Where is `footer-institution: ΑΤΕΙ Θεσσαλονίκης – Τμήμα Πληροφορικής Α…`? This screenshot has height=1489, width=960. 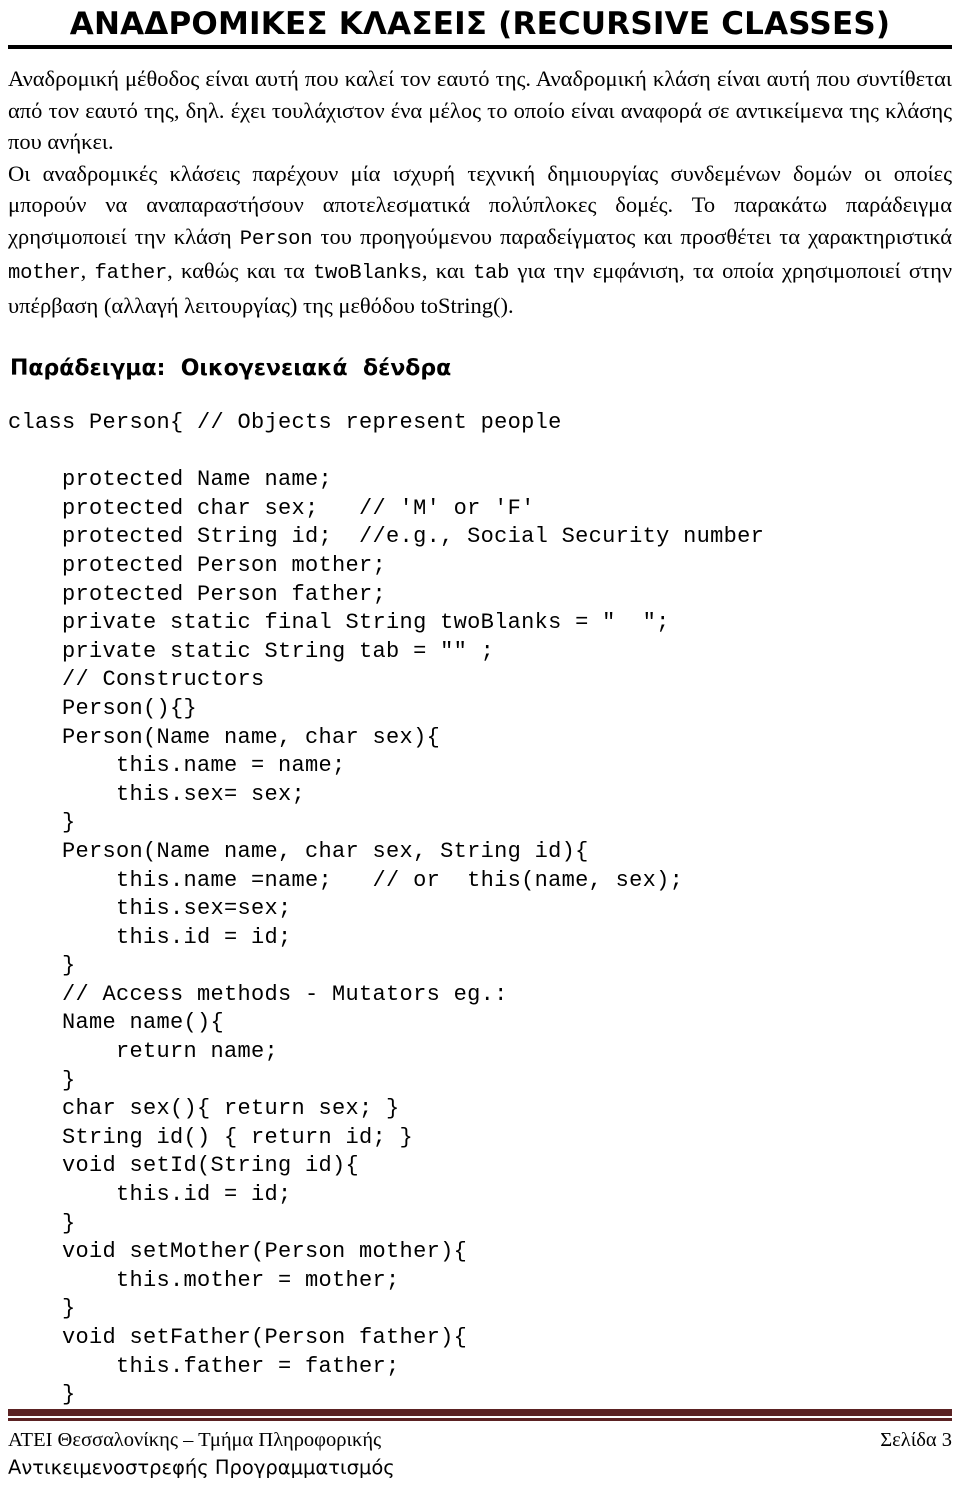 footer-institution: ΑΤΕΙ Θεσσαλονίκης – Τμήμα Πληροφορικής Α… is located at coordinates (201, 1454).